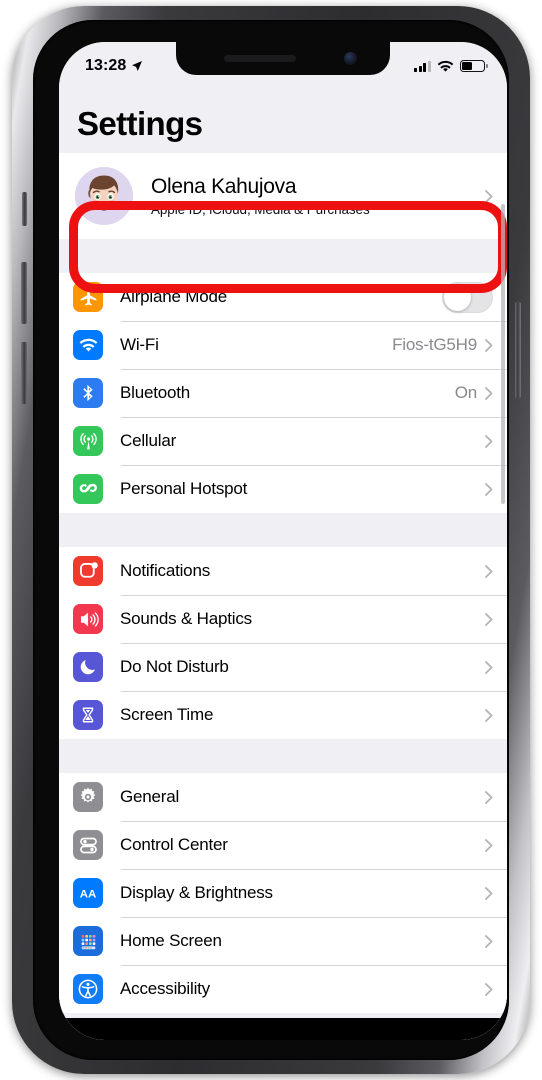 The width and height of the screenshot is (542, 1080). What do you see at coordinates (88, 393) in the screenshot?
I see `bluetooth-icon` at bounding box center [88, 393].